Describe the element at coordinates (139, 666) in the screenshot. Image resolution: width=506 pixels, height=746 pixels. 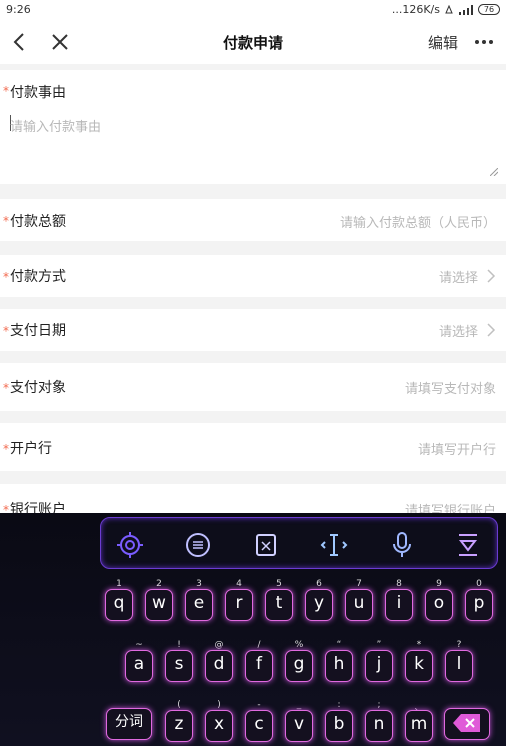
I see `key-a: a` at that location.